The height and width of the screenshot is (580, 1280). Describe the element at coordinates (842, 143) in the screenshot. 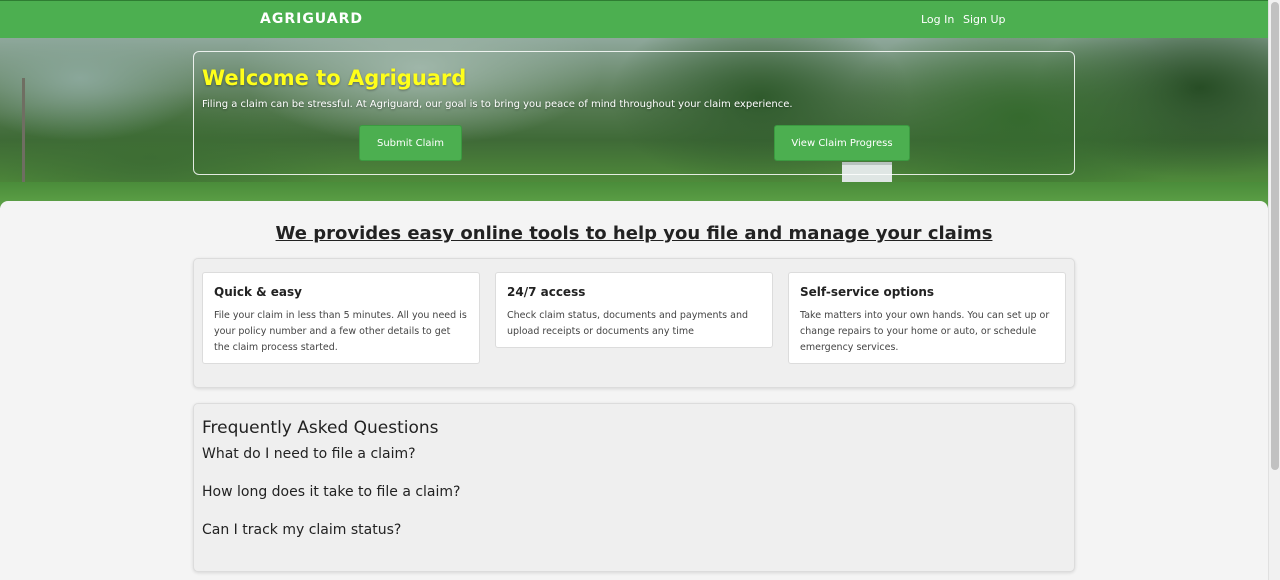

I see `view-claim-progress-button: View Claim Progress` at that location.